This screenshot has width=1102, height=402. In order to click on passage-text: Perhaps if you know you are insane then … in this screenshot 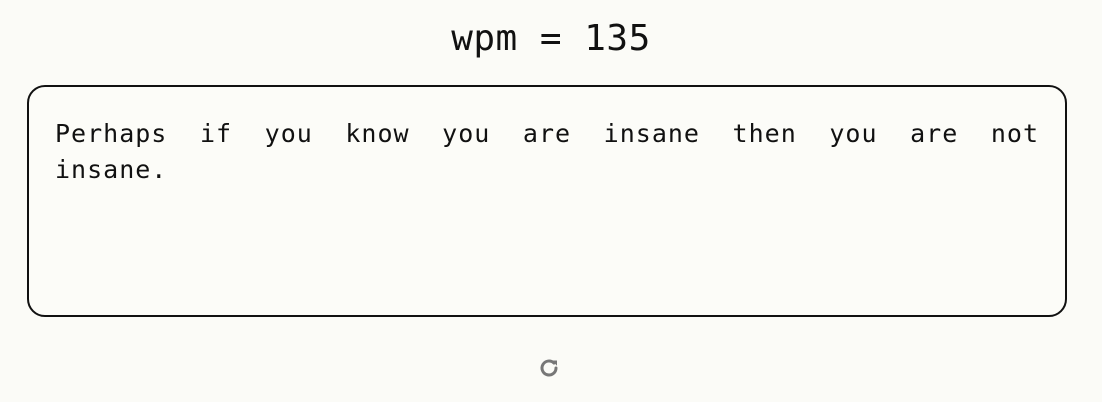, I will do `click(547, 151)`.